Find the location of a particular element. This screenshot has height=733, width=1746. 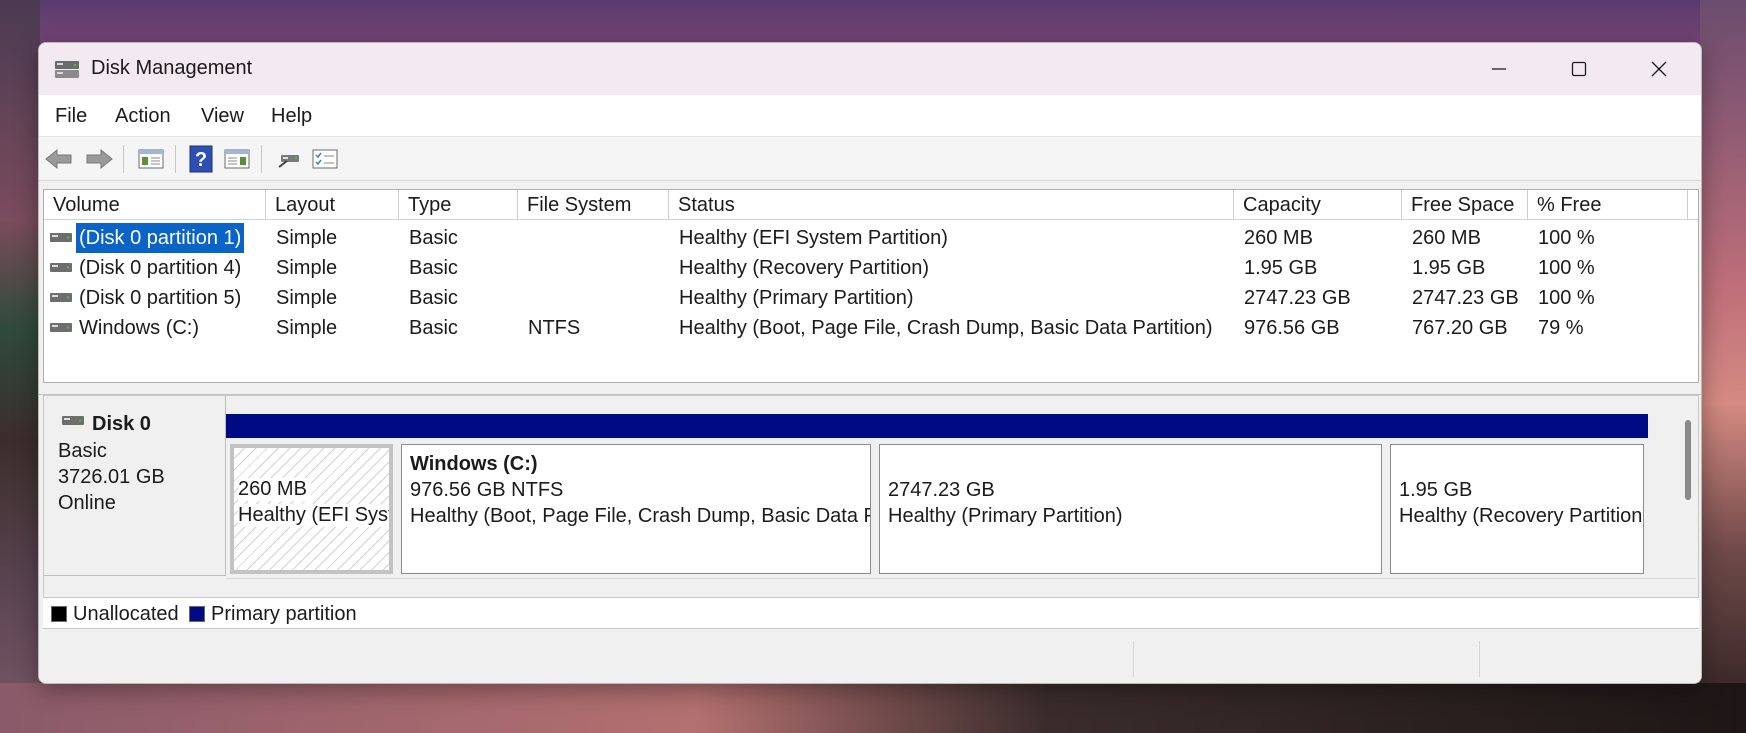

connect-virtual-disk-button is located at coordinates (289, 159).